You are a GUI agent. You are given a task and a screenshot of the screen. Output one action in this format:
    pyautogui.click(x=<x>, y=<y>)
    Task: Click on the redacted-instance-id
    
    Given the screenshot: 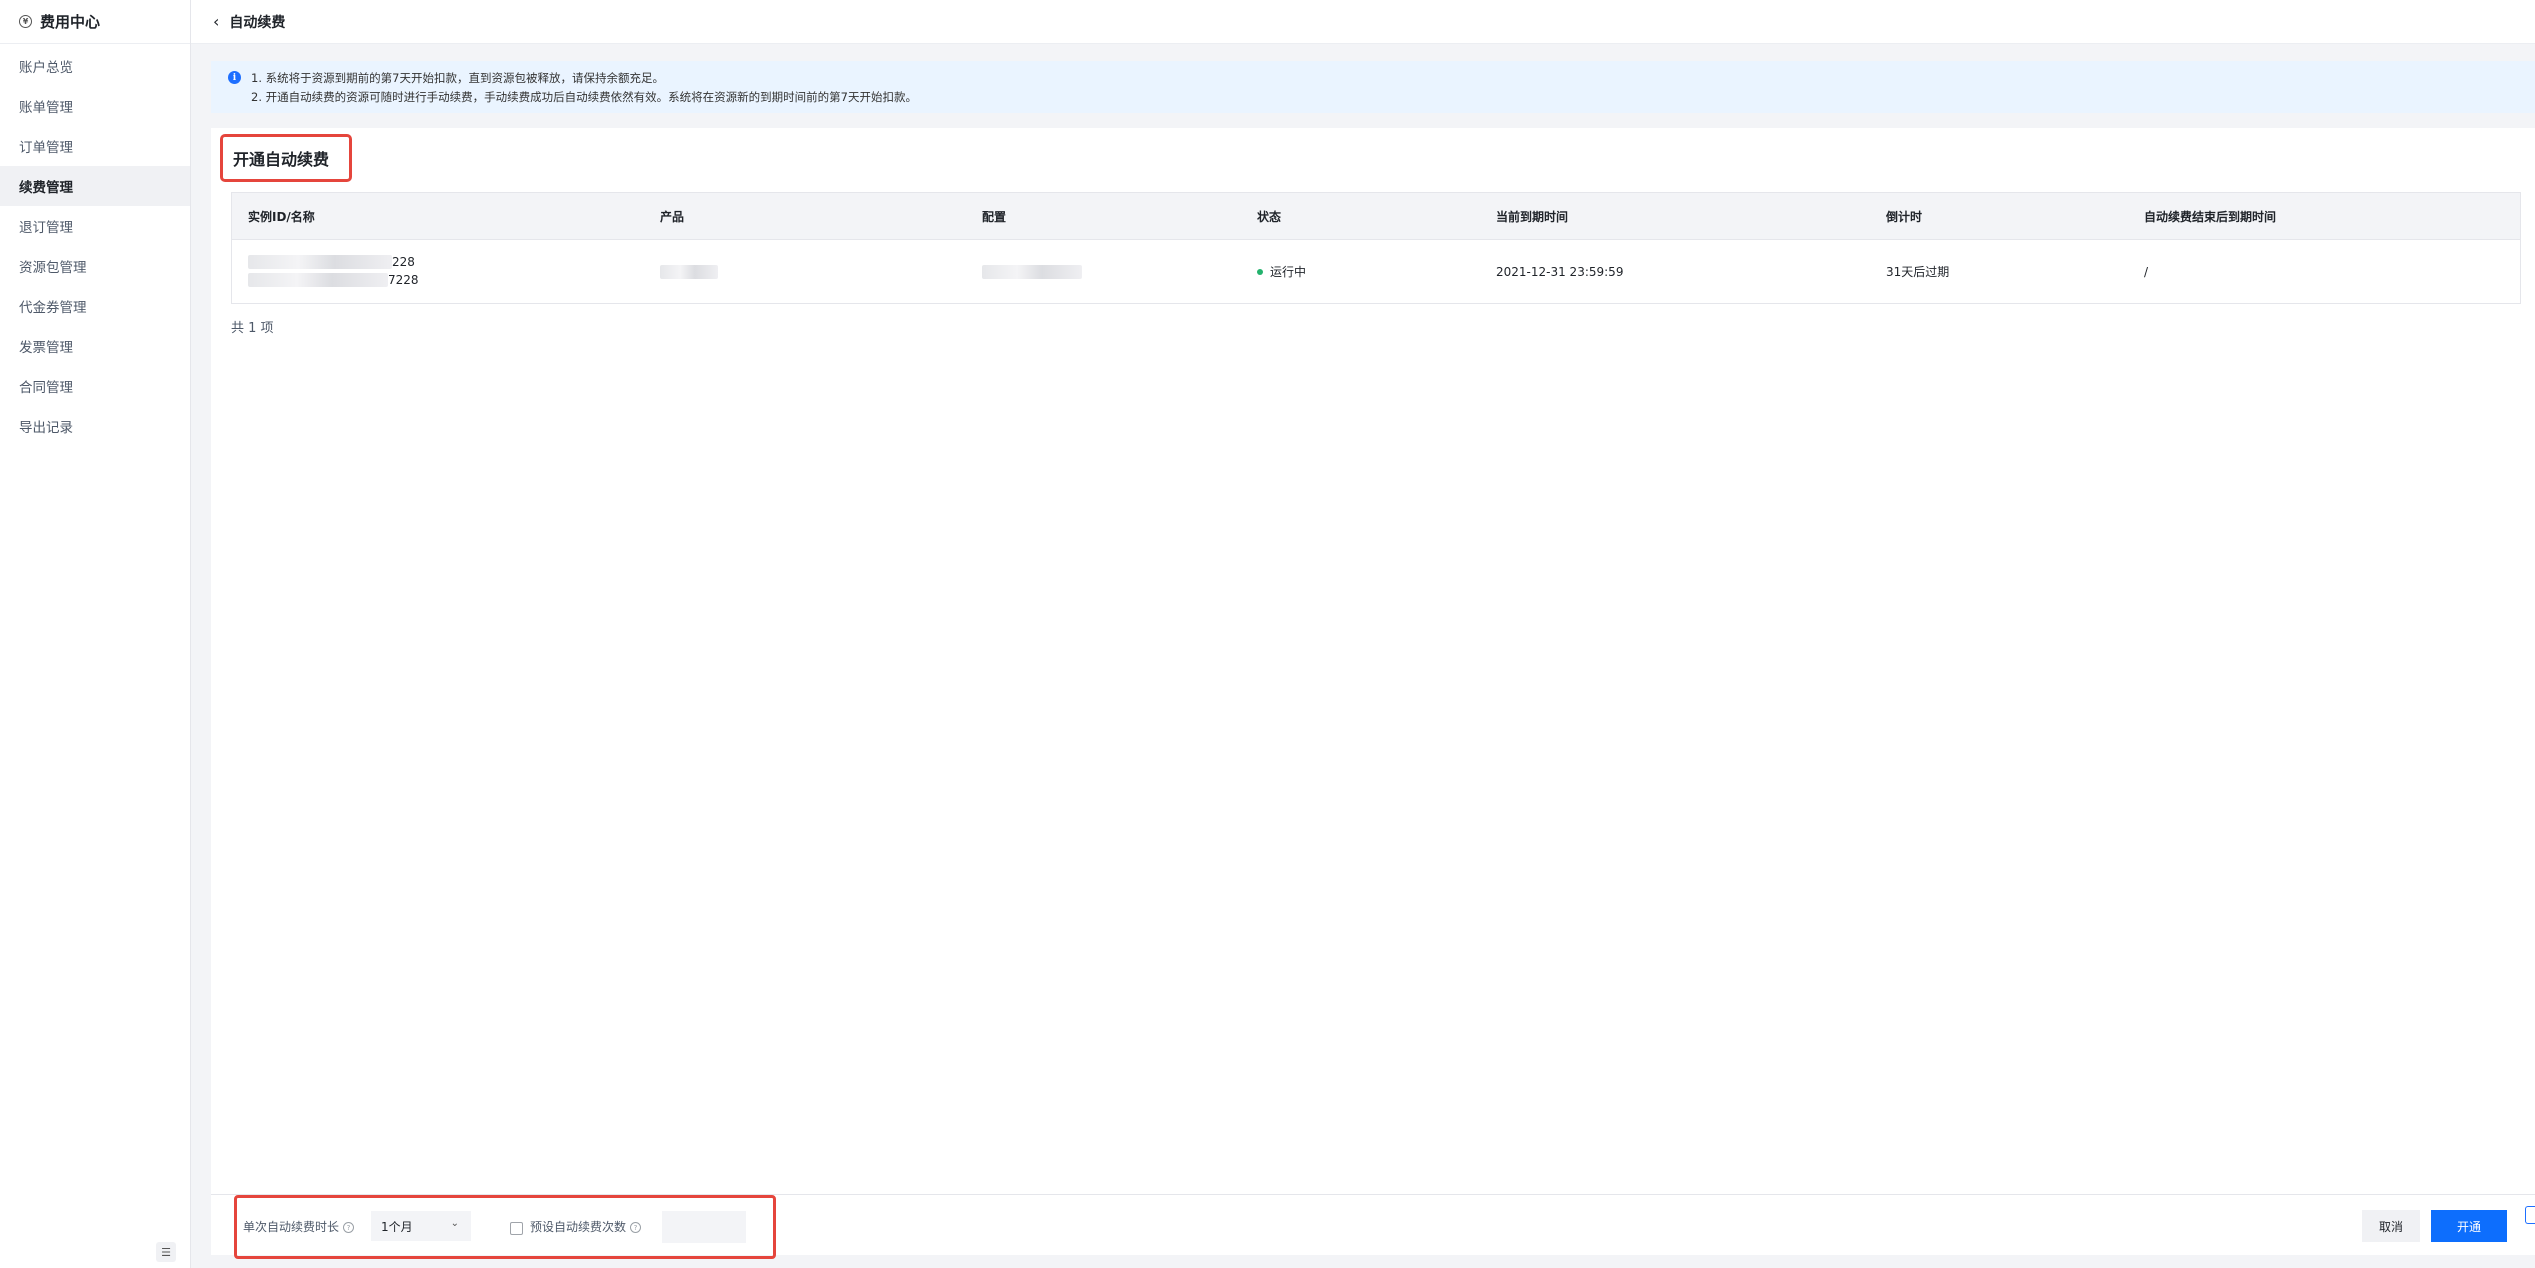 What is the action you would take?
    pyautogui.click(x=320, y=262)
    